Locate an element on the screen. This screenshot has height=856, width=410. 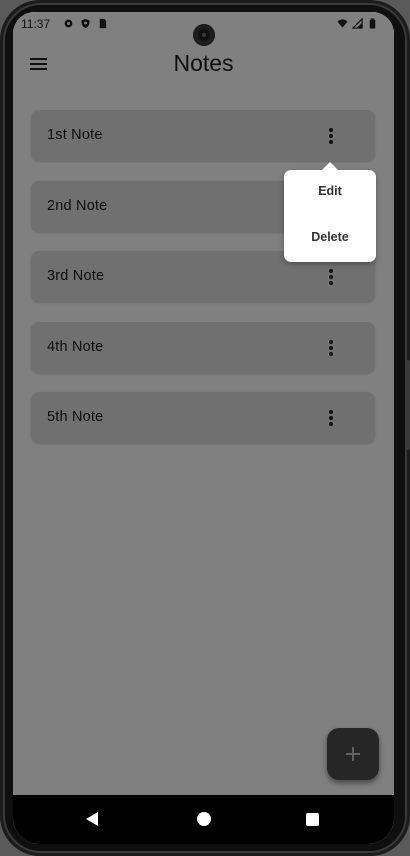
delete-menu-item: Delete is located at coordinates (330, 237).